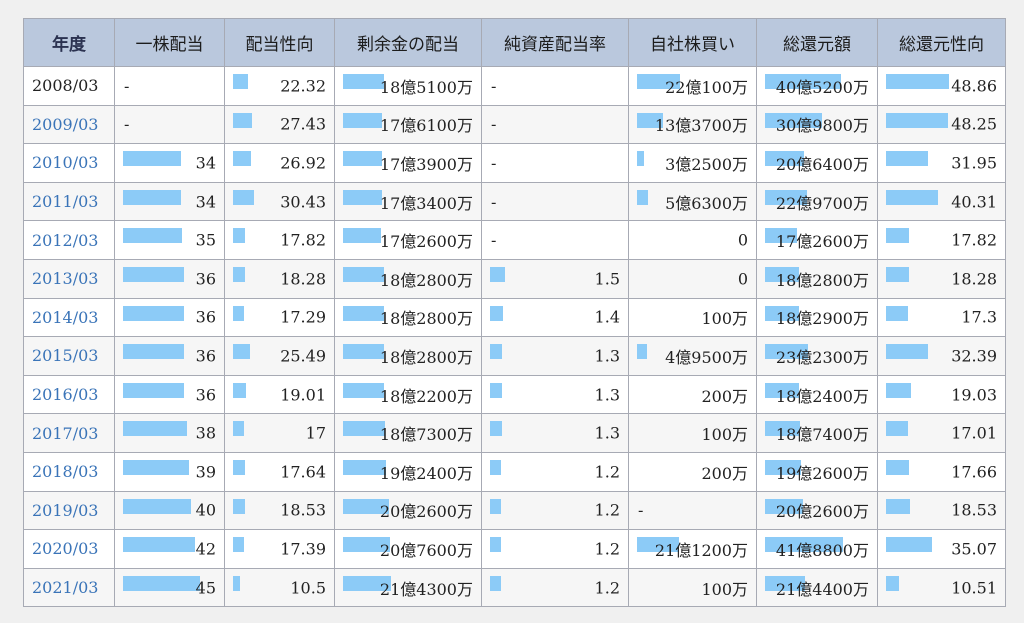  Describe the element at coordinates (426, 87) in the screenshot. I see `surplus-dividend-value: 18億5100万` at that location.